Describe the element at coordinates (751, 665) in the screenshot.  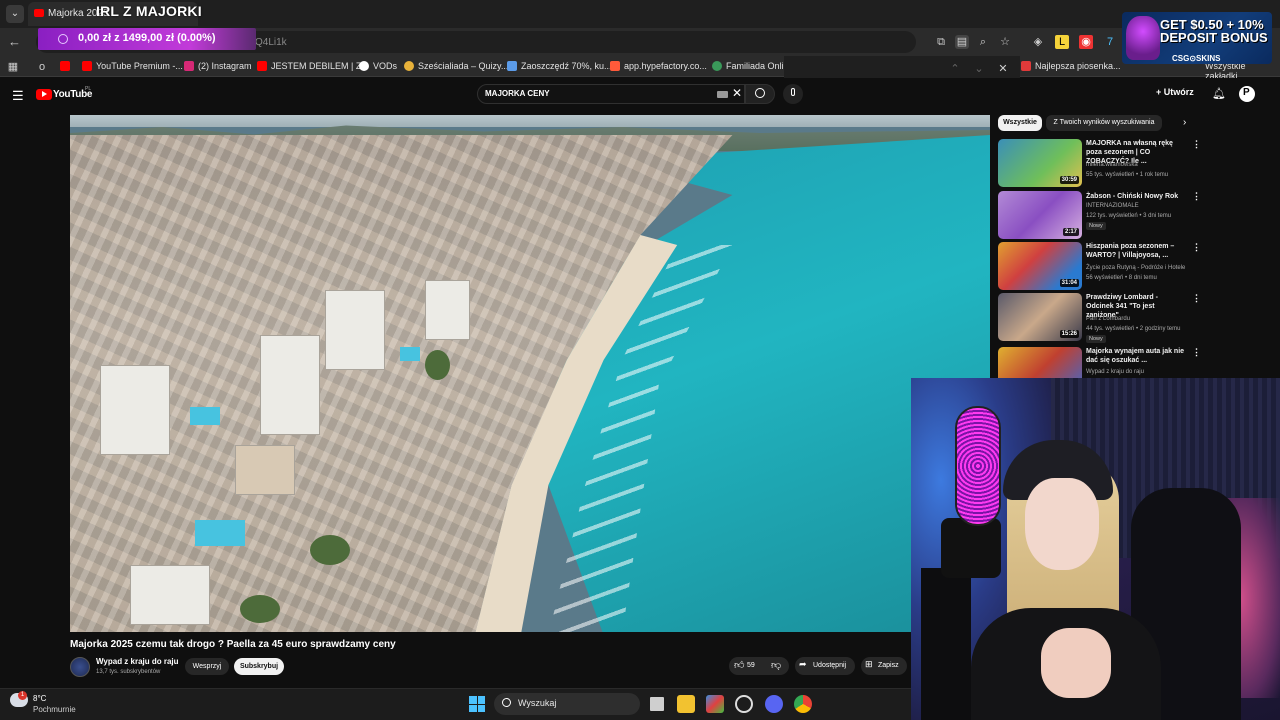
I see `like-count: 59` at that location.